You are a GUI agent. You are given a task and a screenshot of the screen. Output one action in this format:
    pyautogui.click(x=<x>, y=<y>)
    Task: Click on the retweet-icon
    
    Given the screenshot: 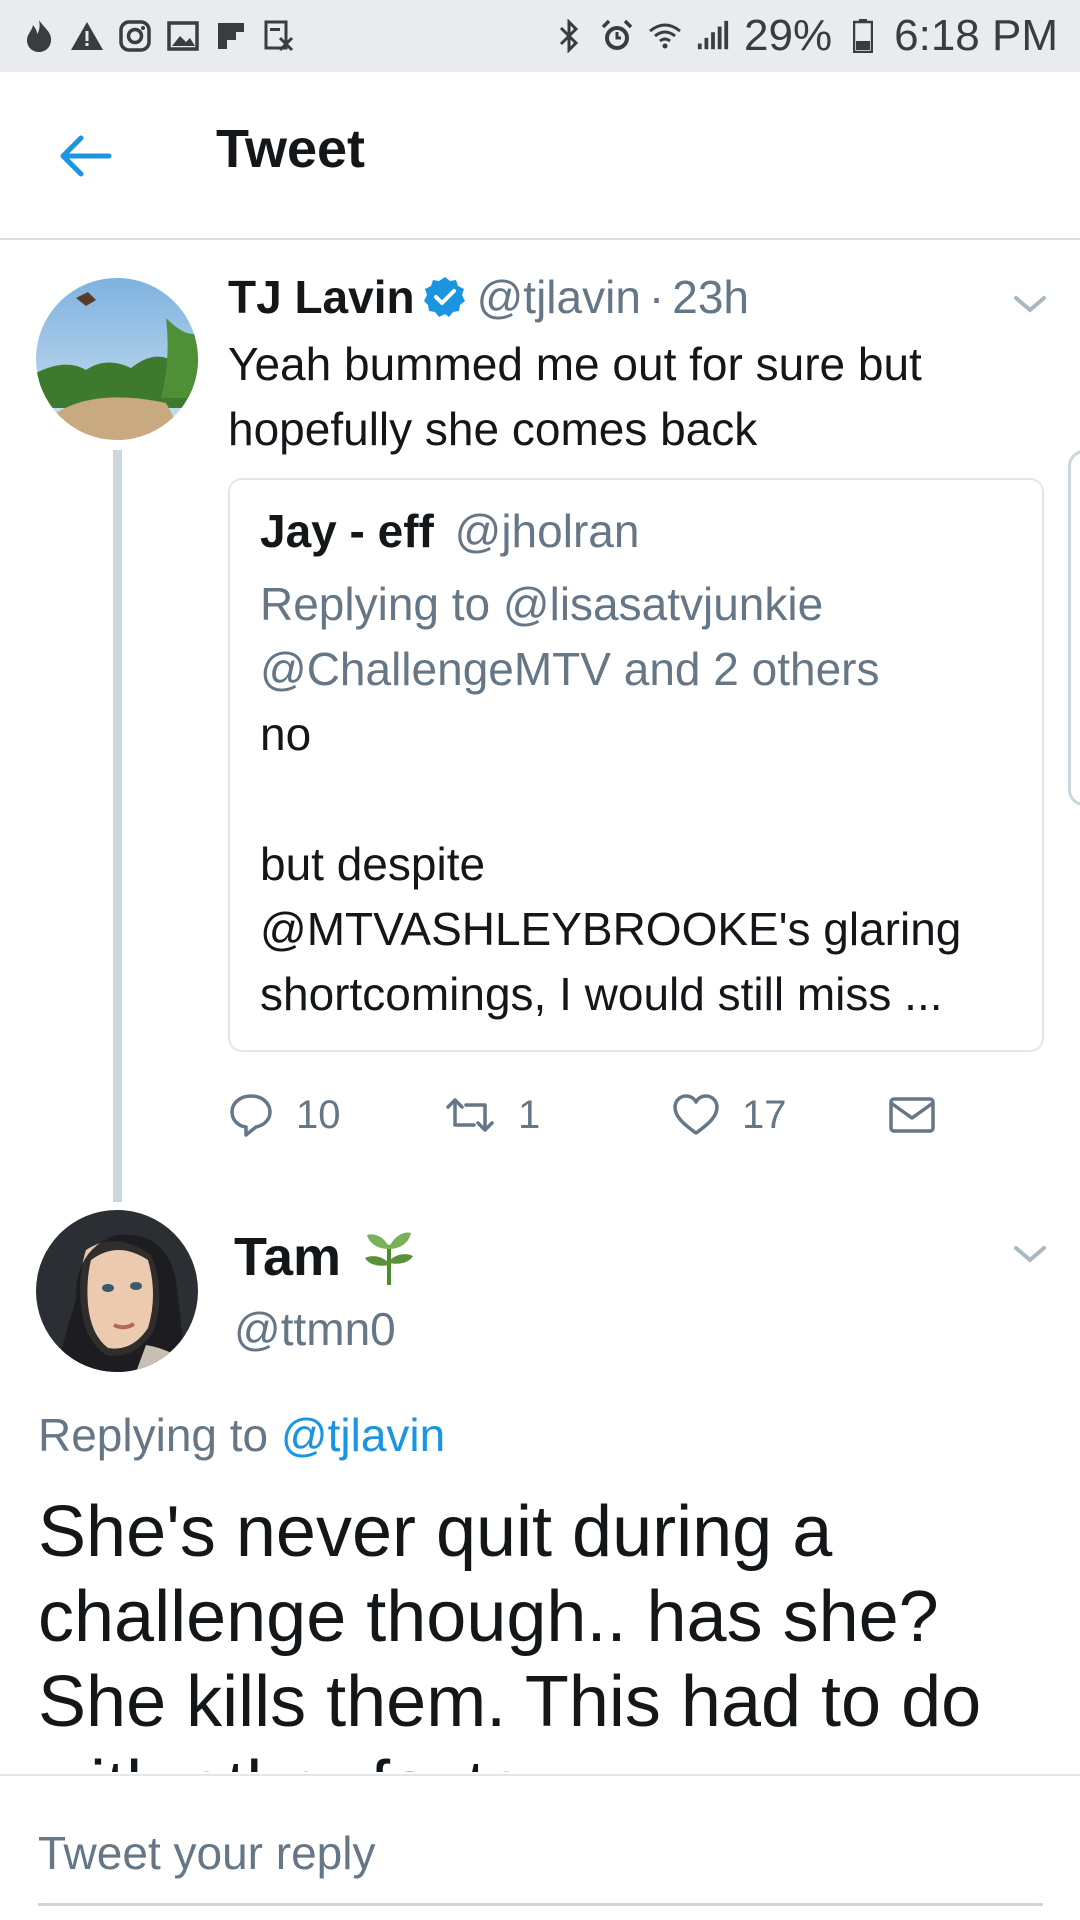 What is the action you would take?
    pyautogui.click(x=470, y=1115)
    